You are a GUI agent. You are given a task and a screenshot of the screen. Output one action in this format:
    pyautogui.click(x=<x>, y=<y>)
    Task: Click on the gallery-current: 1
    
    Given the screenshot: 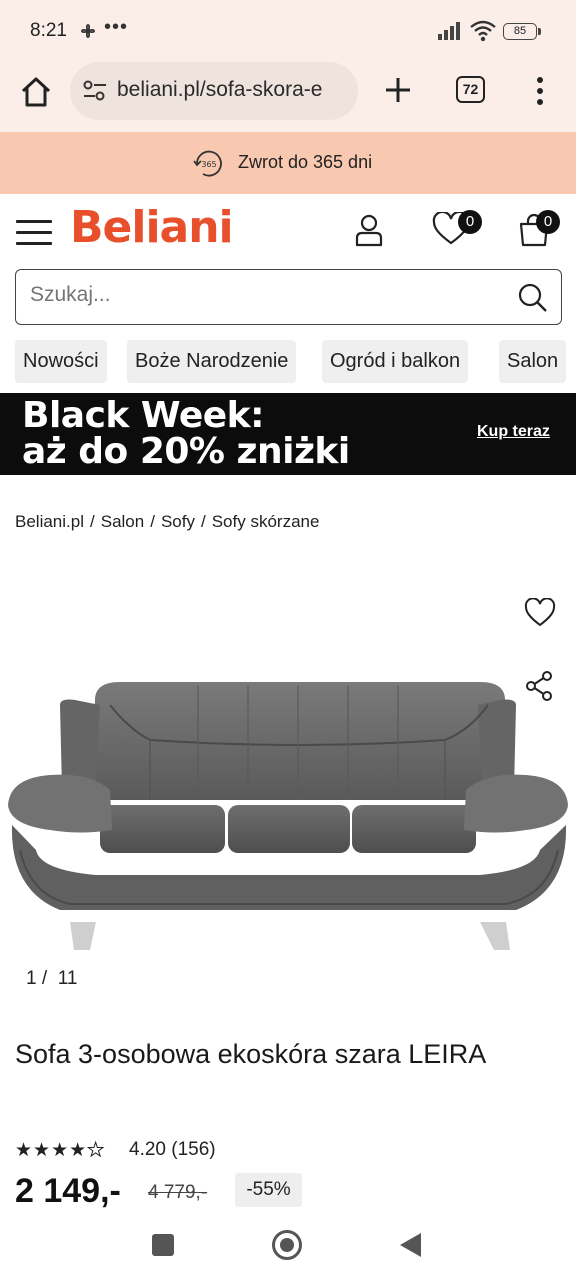 What is the action you would take?
    pyautogui.click(x=31, y=978)
    